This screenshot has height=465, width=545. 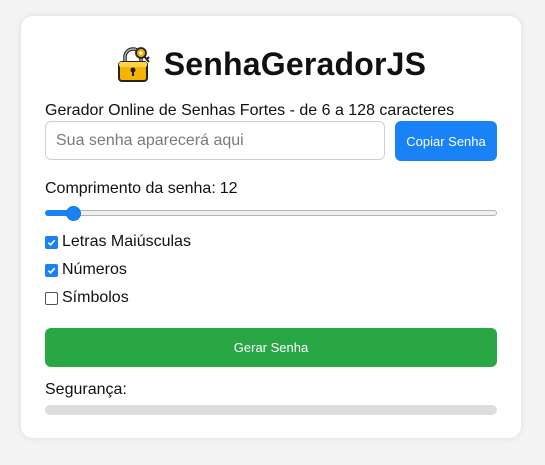 I want to click on slider-track, so click(x=271, y=213).